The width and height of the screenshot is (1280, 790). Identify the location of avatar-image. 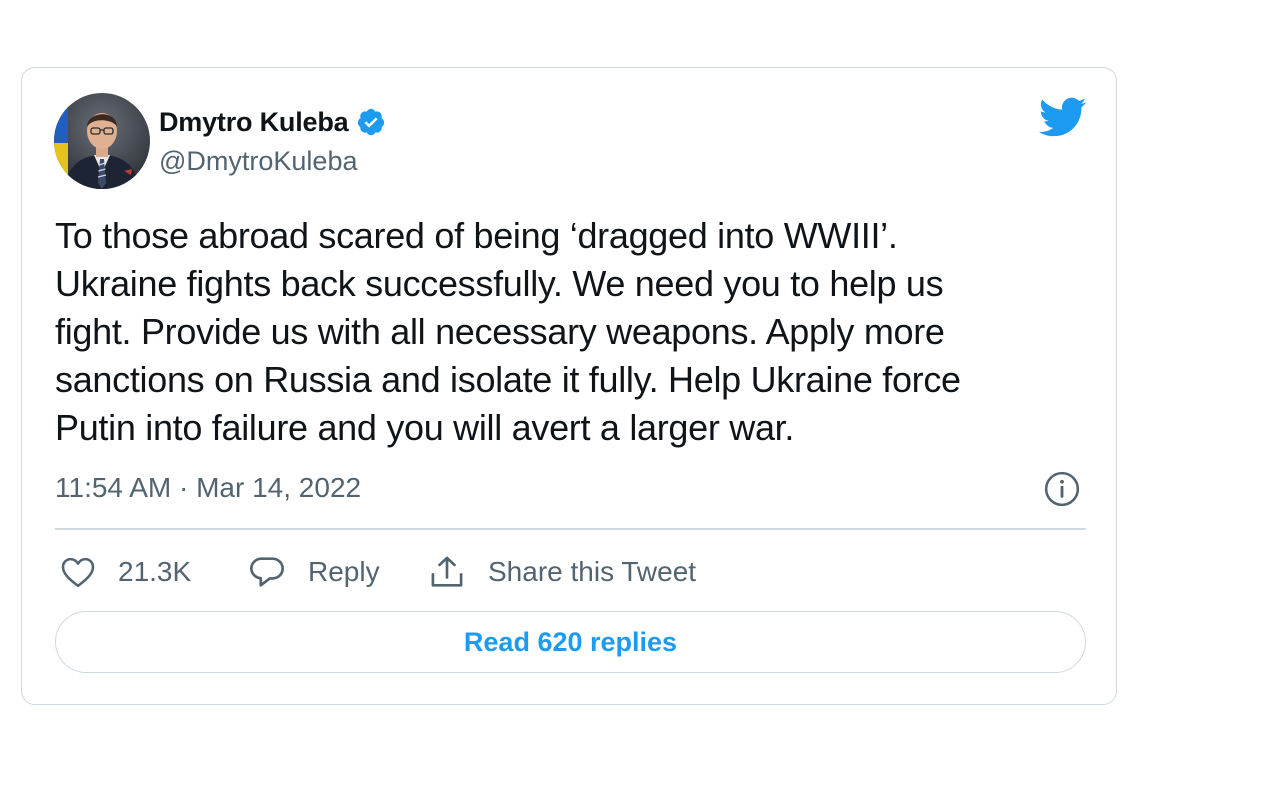
(102, 141).